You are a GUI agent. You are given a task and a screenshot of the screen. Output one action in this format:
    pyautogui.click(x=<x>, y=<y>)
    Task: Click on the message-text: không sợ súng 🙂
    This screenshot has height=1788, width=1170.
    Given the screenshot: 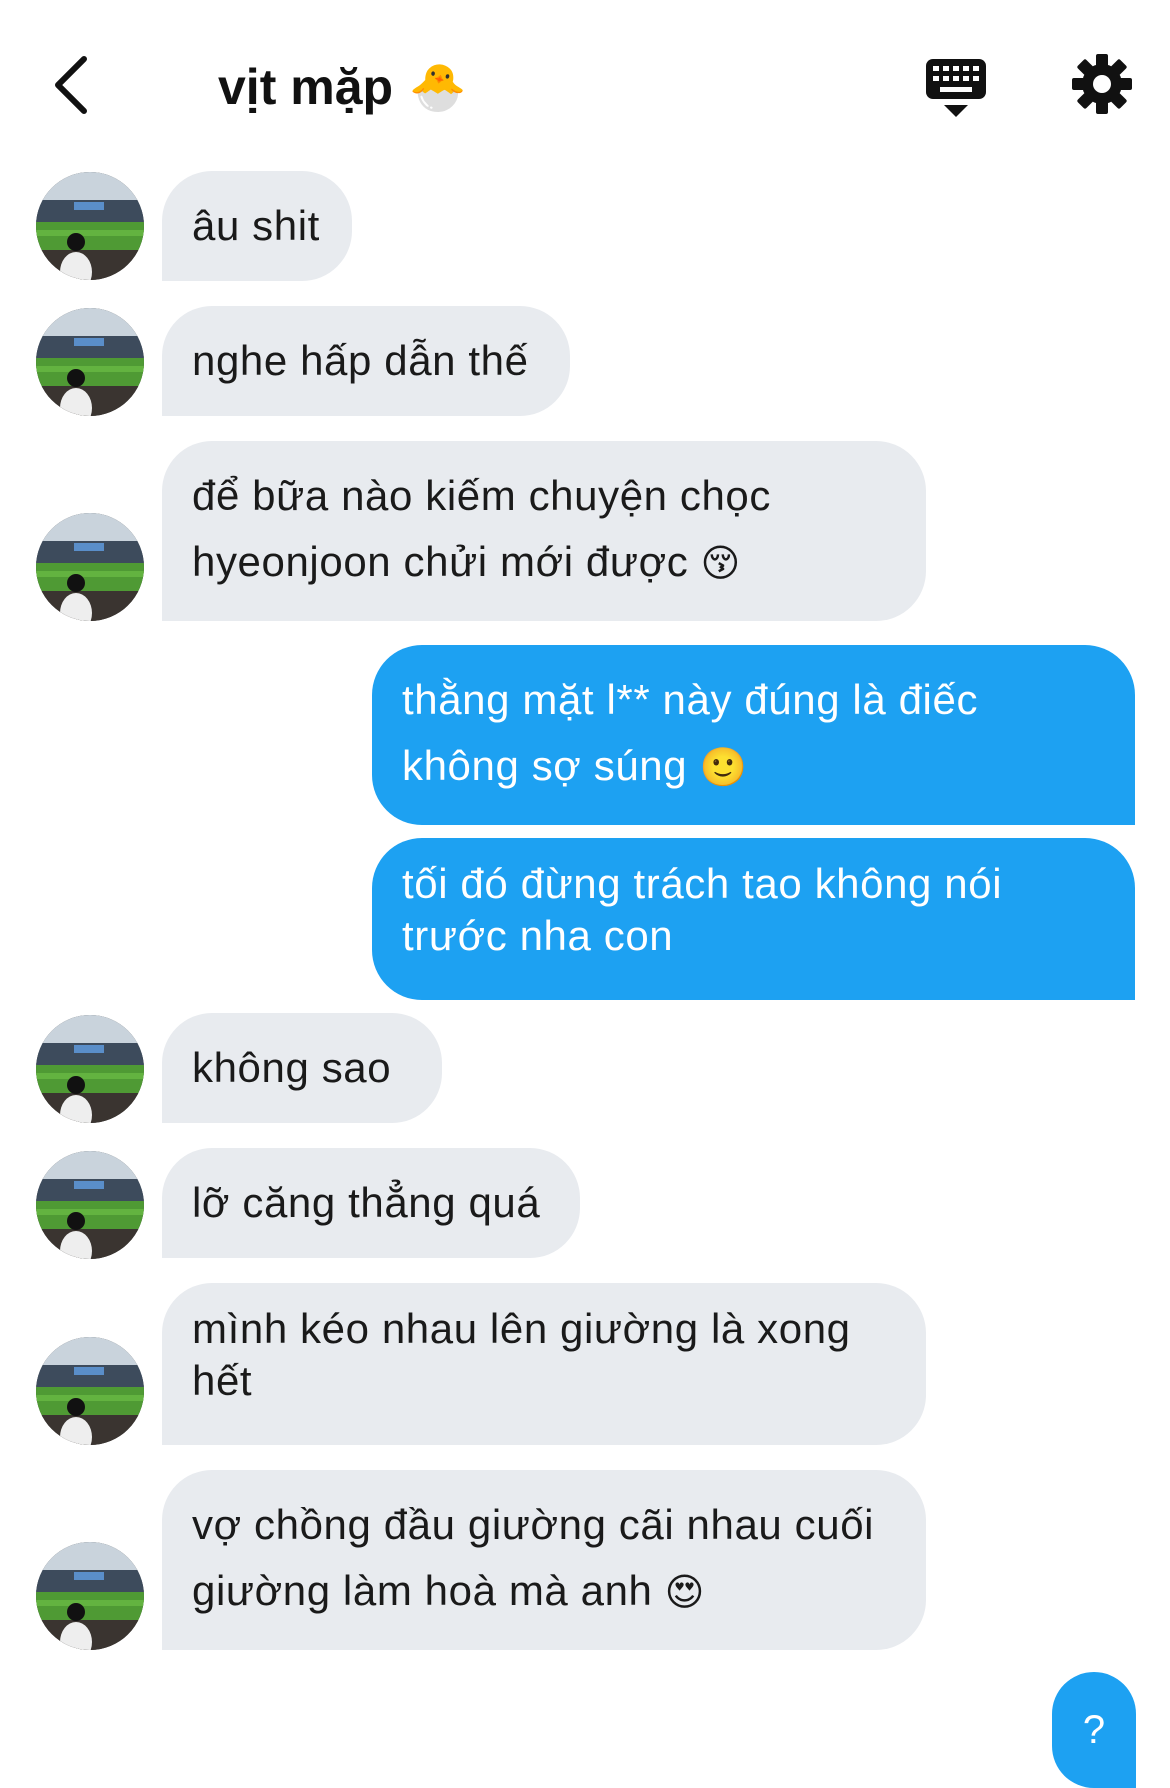 What is the action you would take?
    pyautogui.click(x=575, y=765)
    